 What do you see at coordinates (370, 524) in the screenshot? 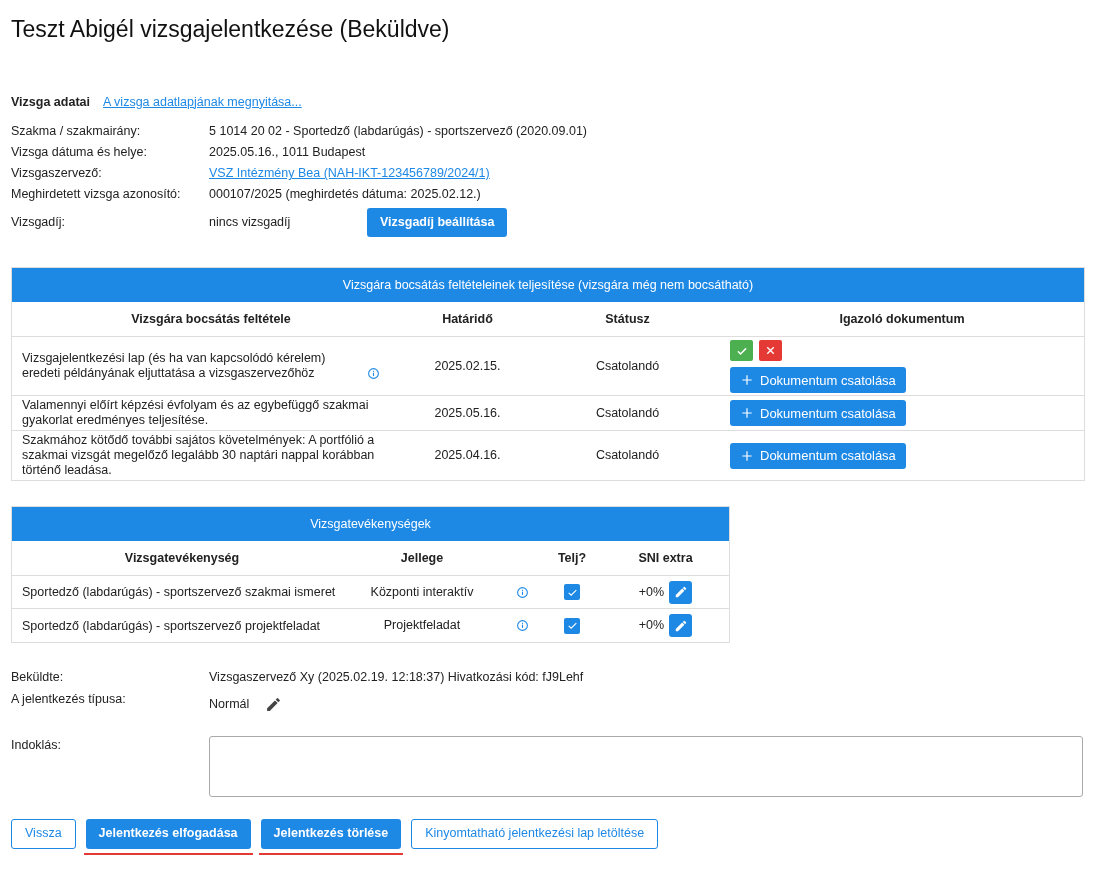
I see `table-title-bar: Vizsgatevékenységek` at bounding box center [370, 524].